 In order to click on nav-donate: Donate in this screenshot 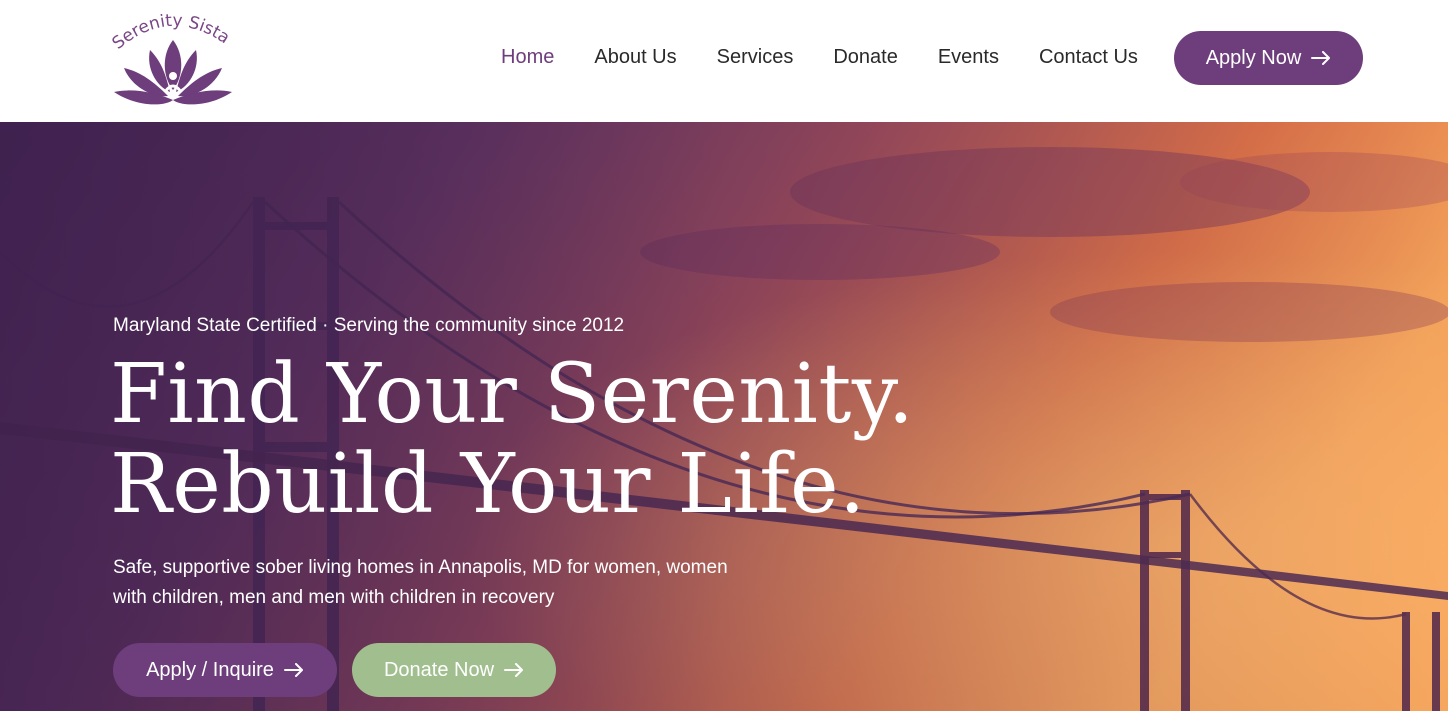, I will do `click(865, 57)`.